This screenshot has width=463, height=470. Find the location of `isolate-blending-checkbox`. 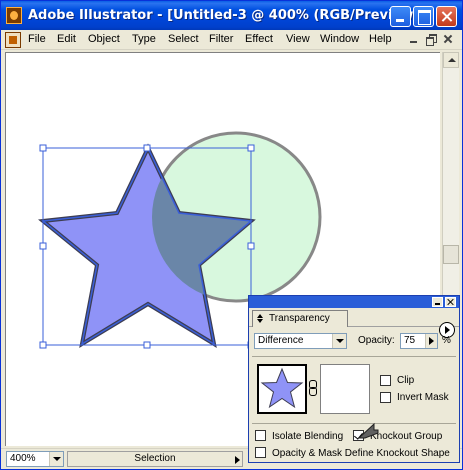

isolate-blending-checkbox is located at coordinates (260, 435).